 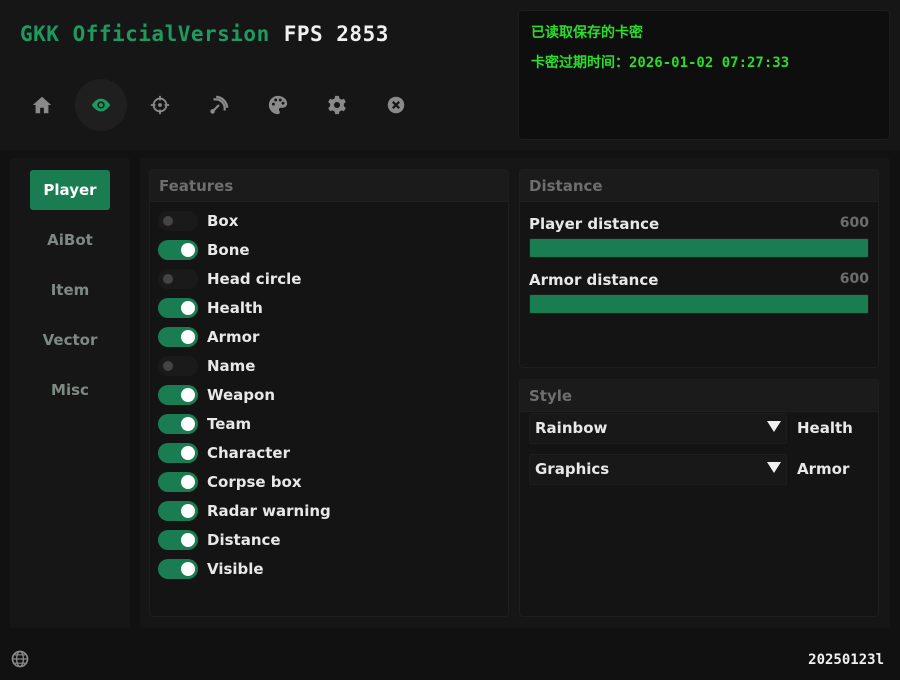 What do you see at coordinates (20, 659) in the screenshot?
I see `globe-icon` at bounding box center [20, 659].